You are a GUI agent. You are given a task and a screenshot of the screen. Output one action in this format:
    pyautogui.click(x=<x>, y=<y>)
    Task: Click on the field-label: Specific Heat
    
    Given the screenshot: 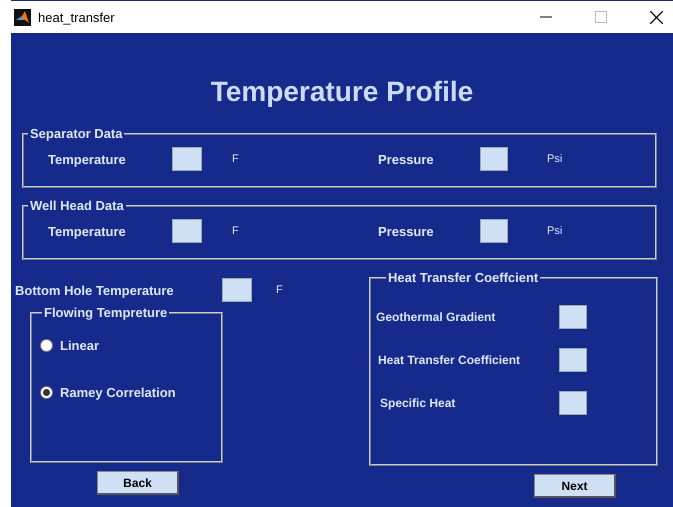 What is the action you would take?
    pyautogui.click(x=417, y=403)
    